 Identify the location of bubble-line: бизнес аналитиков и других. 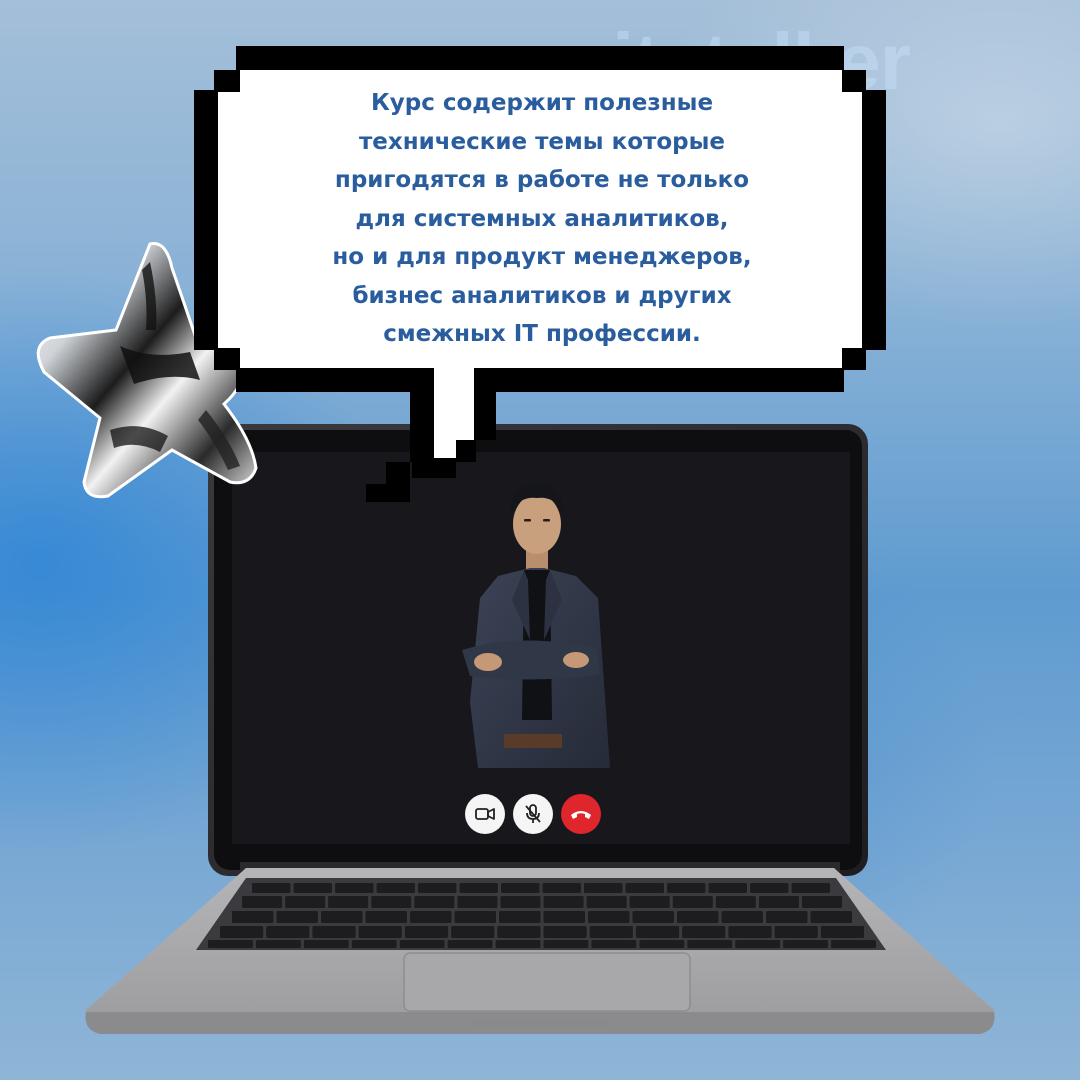
(542, 295).